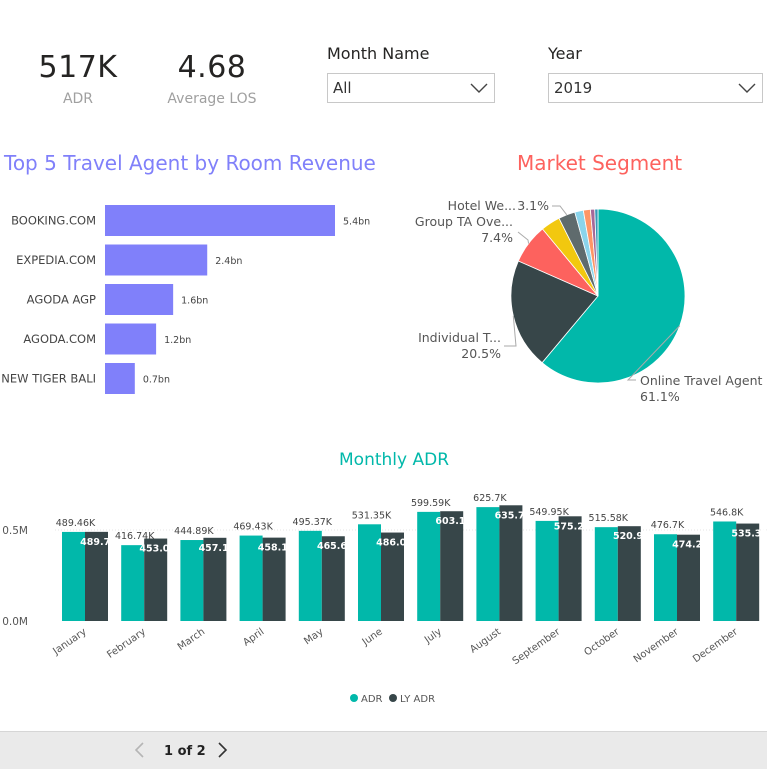 This screenshot has height=769, width=767. Describe the element at coordinates (631, 536) in the screenshot. I see `ly-adr-data-label: 520.93` at that location.